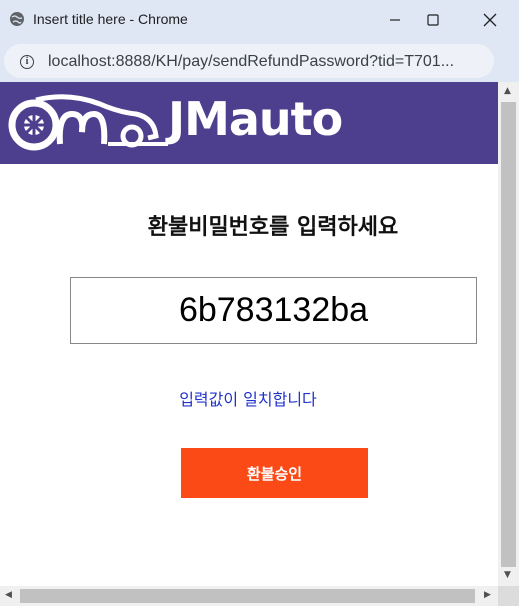 The width and height of the screenshot is (519, 606). I want to click on horizontal-scrollbar: ◀ ▶, so click(249, 596).